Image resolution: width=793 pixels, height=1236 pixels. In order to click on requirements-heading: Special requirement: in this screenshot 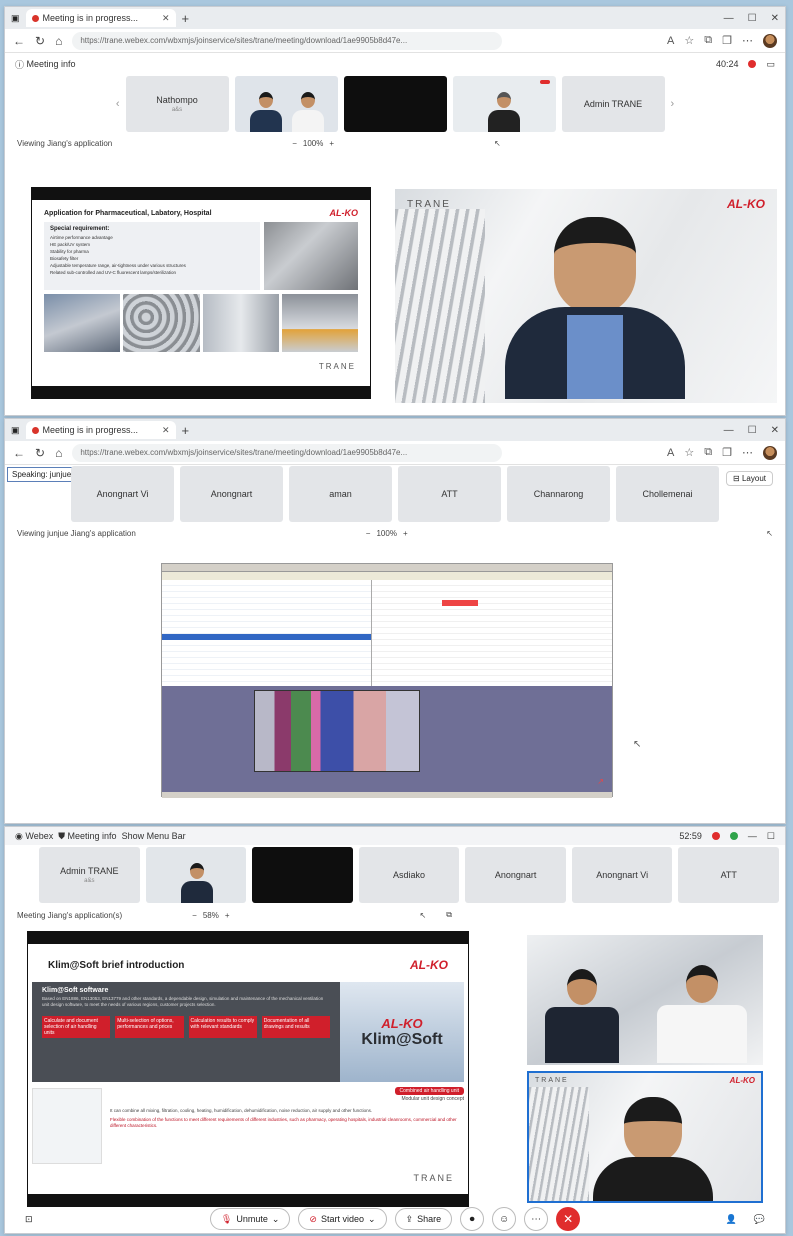, I will do `click(80, 229)`.